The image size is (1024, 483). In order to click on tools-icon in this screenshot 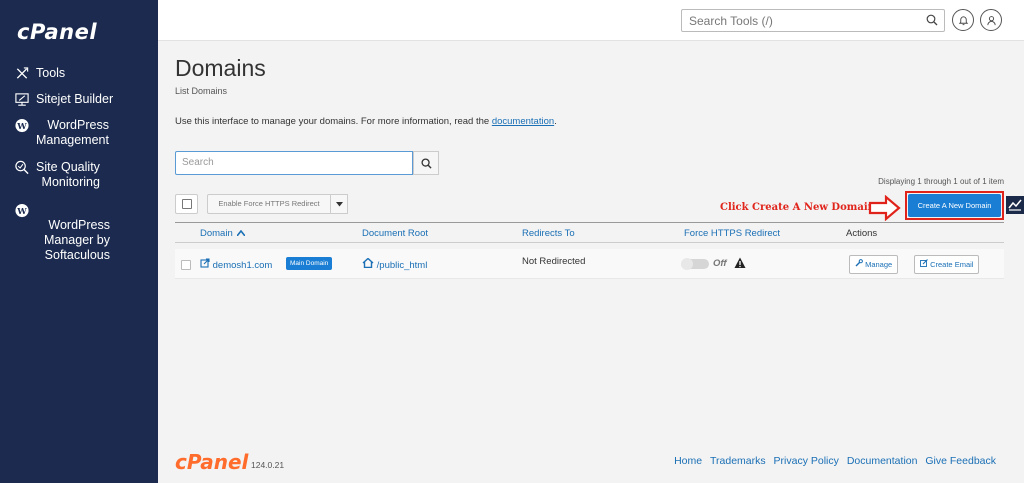, I will do `click(22, 73)`.